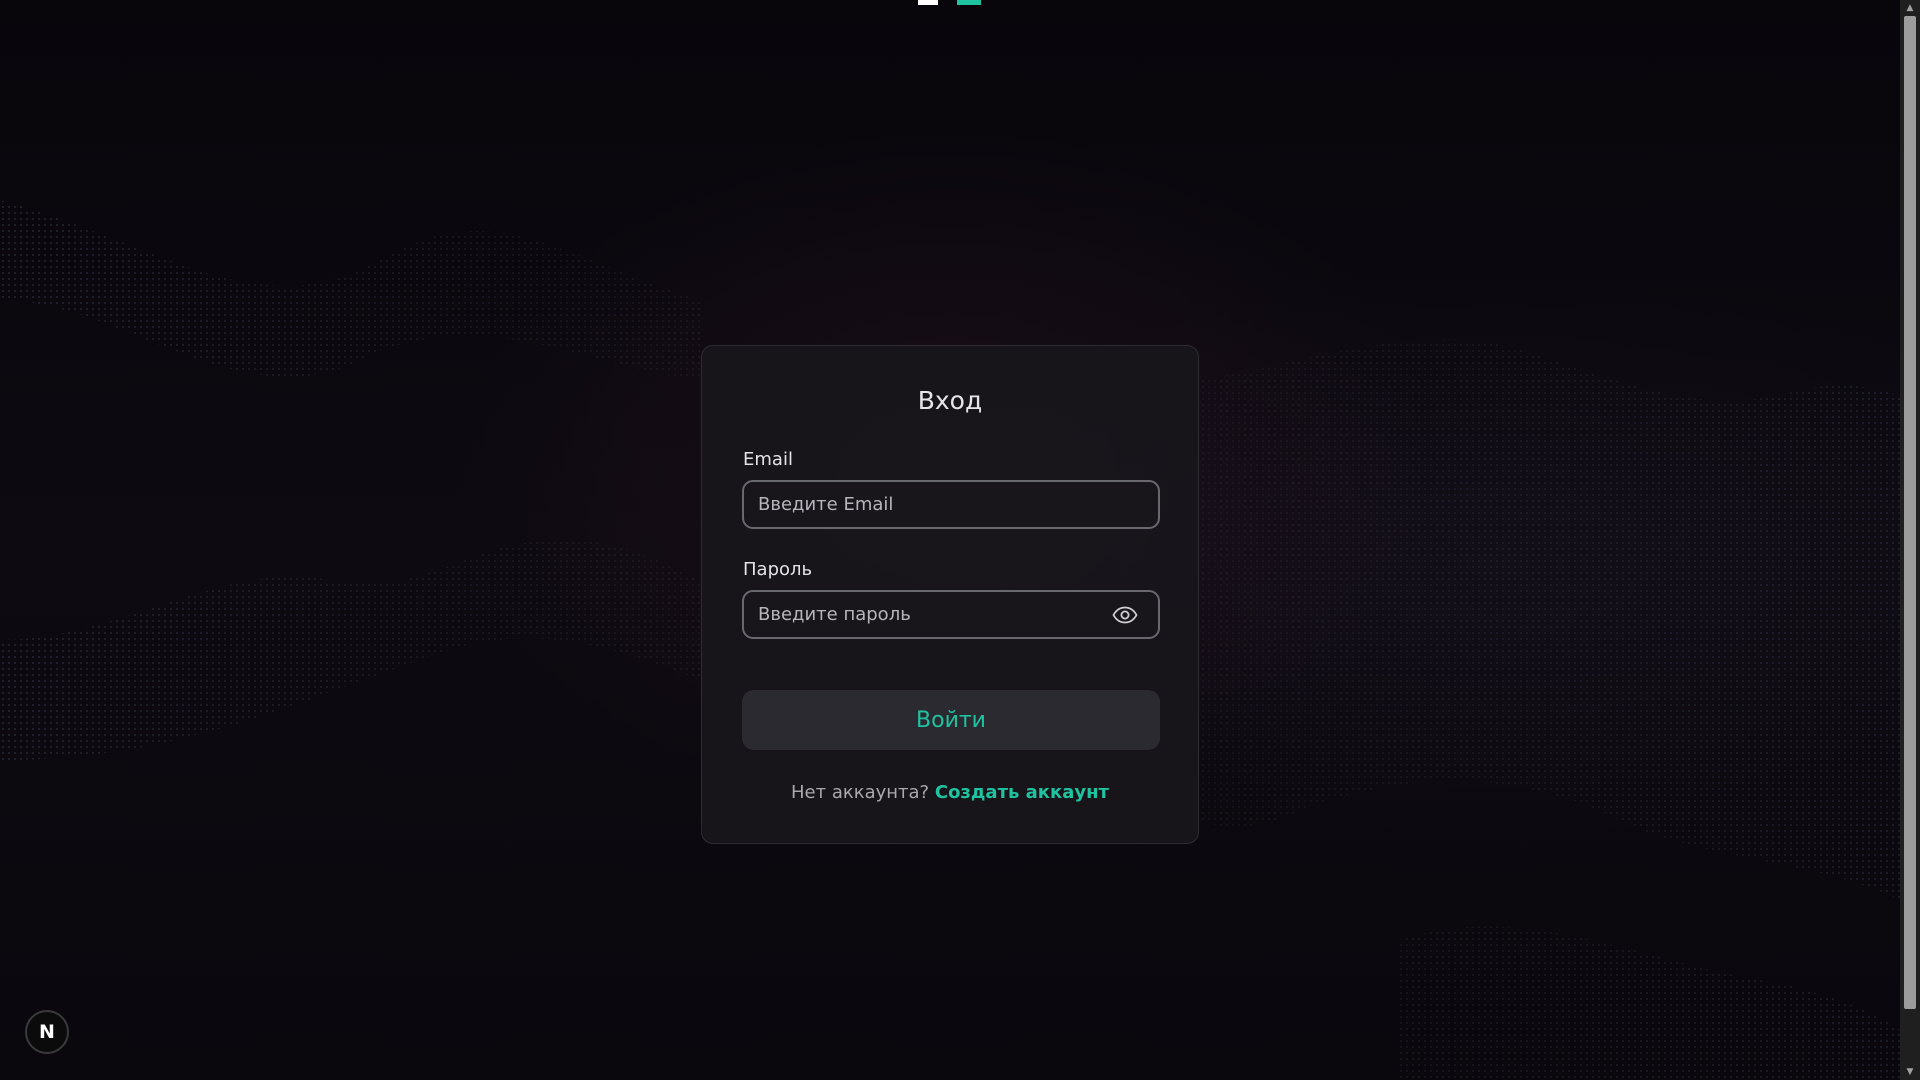 Image resolution: width=1920 pixels, height=1080 pixels. I want to click on login-button: Войти, so click(951, 720).